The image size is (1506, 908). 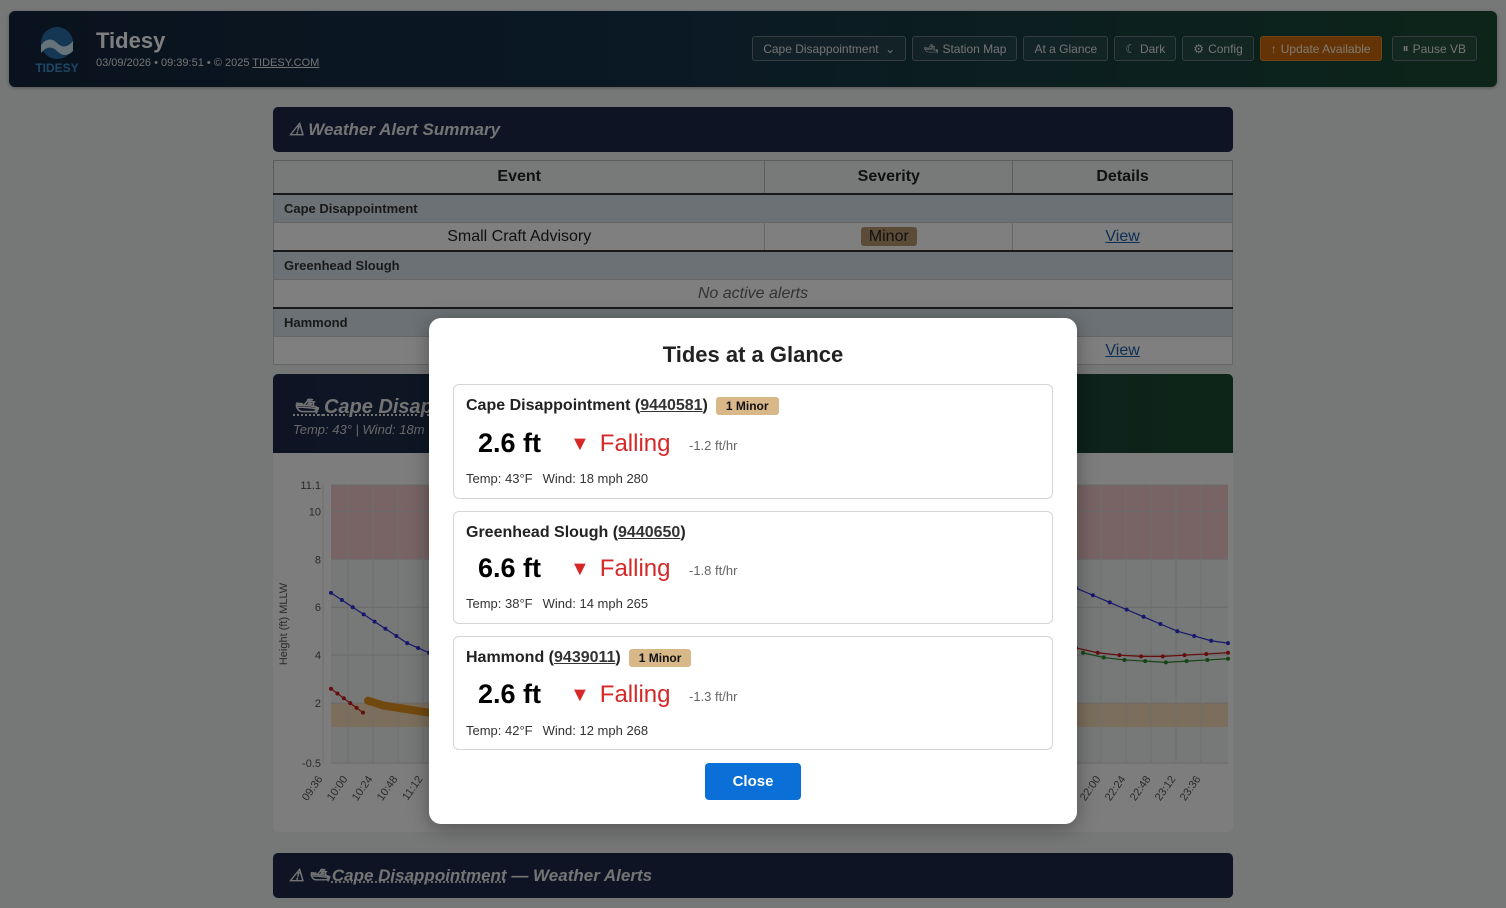 What do you see at coordinates (499, 730) in the screenshot?
I see `temp-text: Temp: 42°F` at bounding box center [499, 730].